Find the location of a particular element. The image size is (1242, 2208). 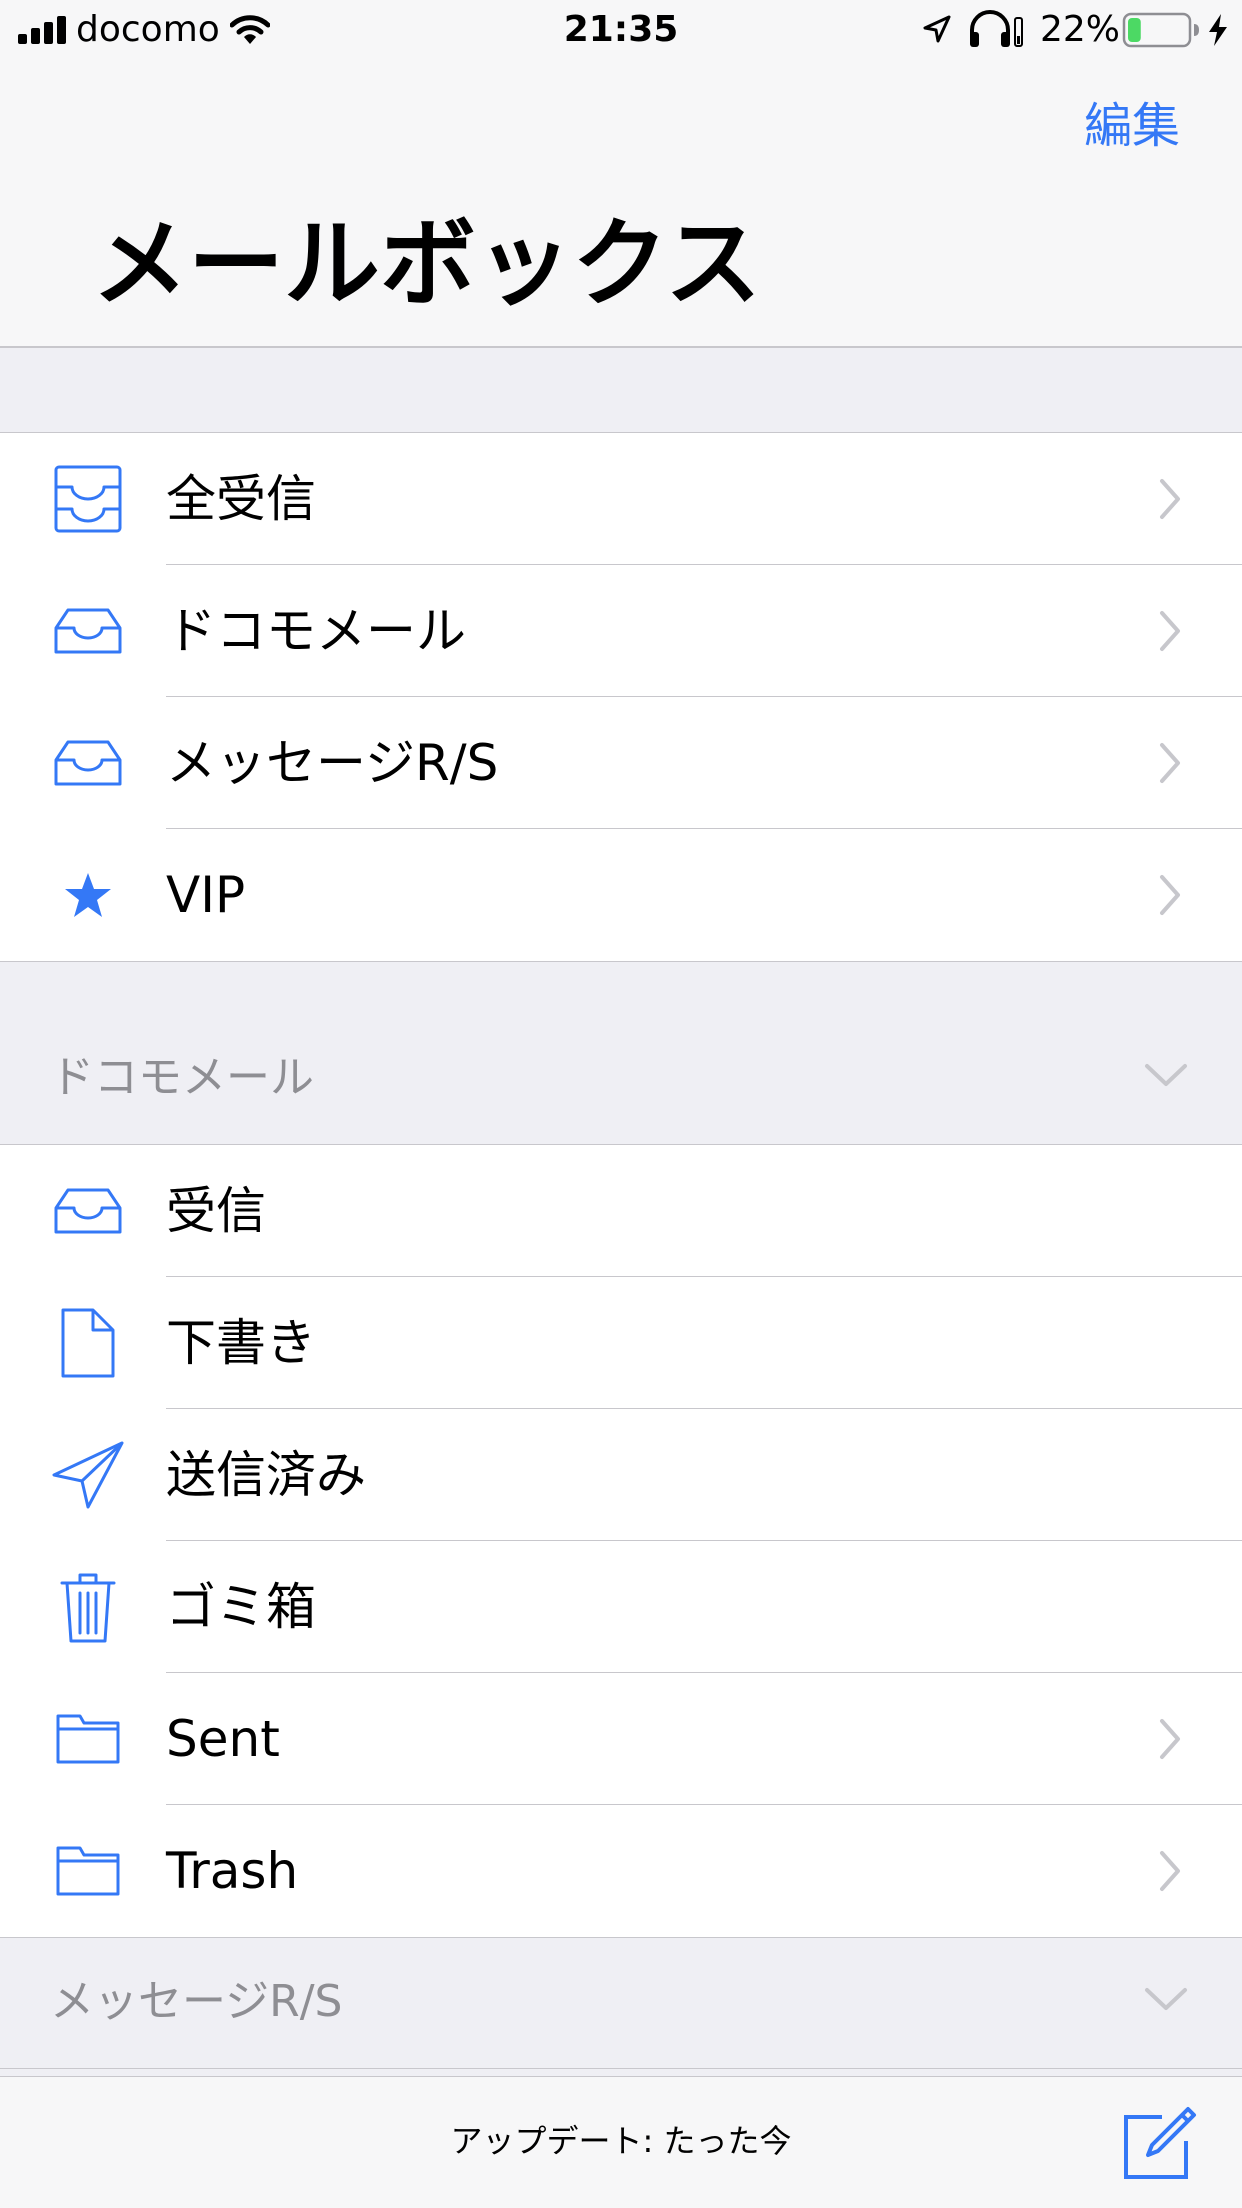

section-title: メッセージR/S is located at coordinates (196, 2001).